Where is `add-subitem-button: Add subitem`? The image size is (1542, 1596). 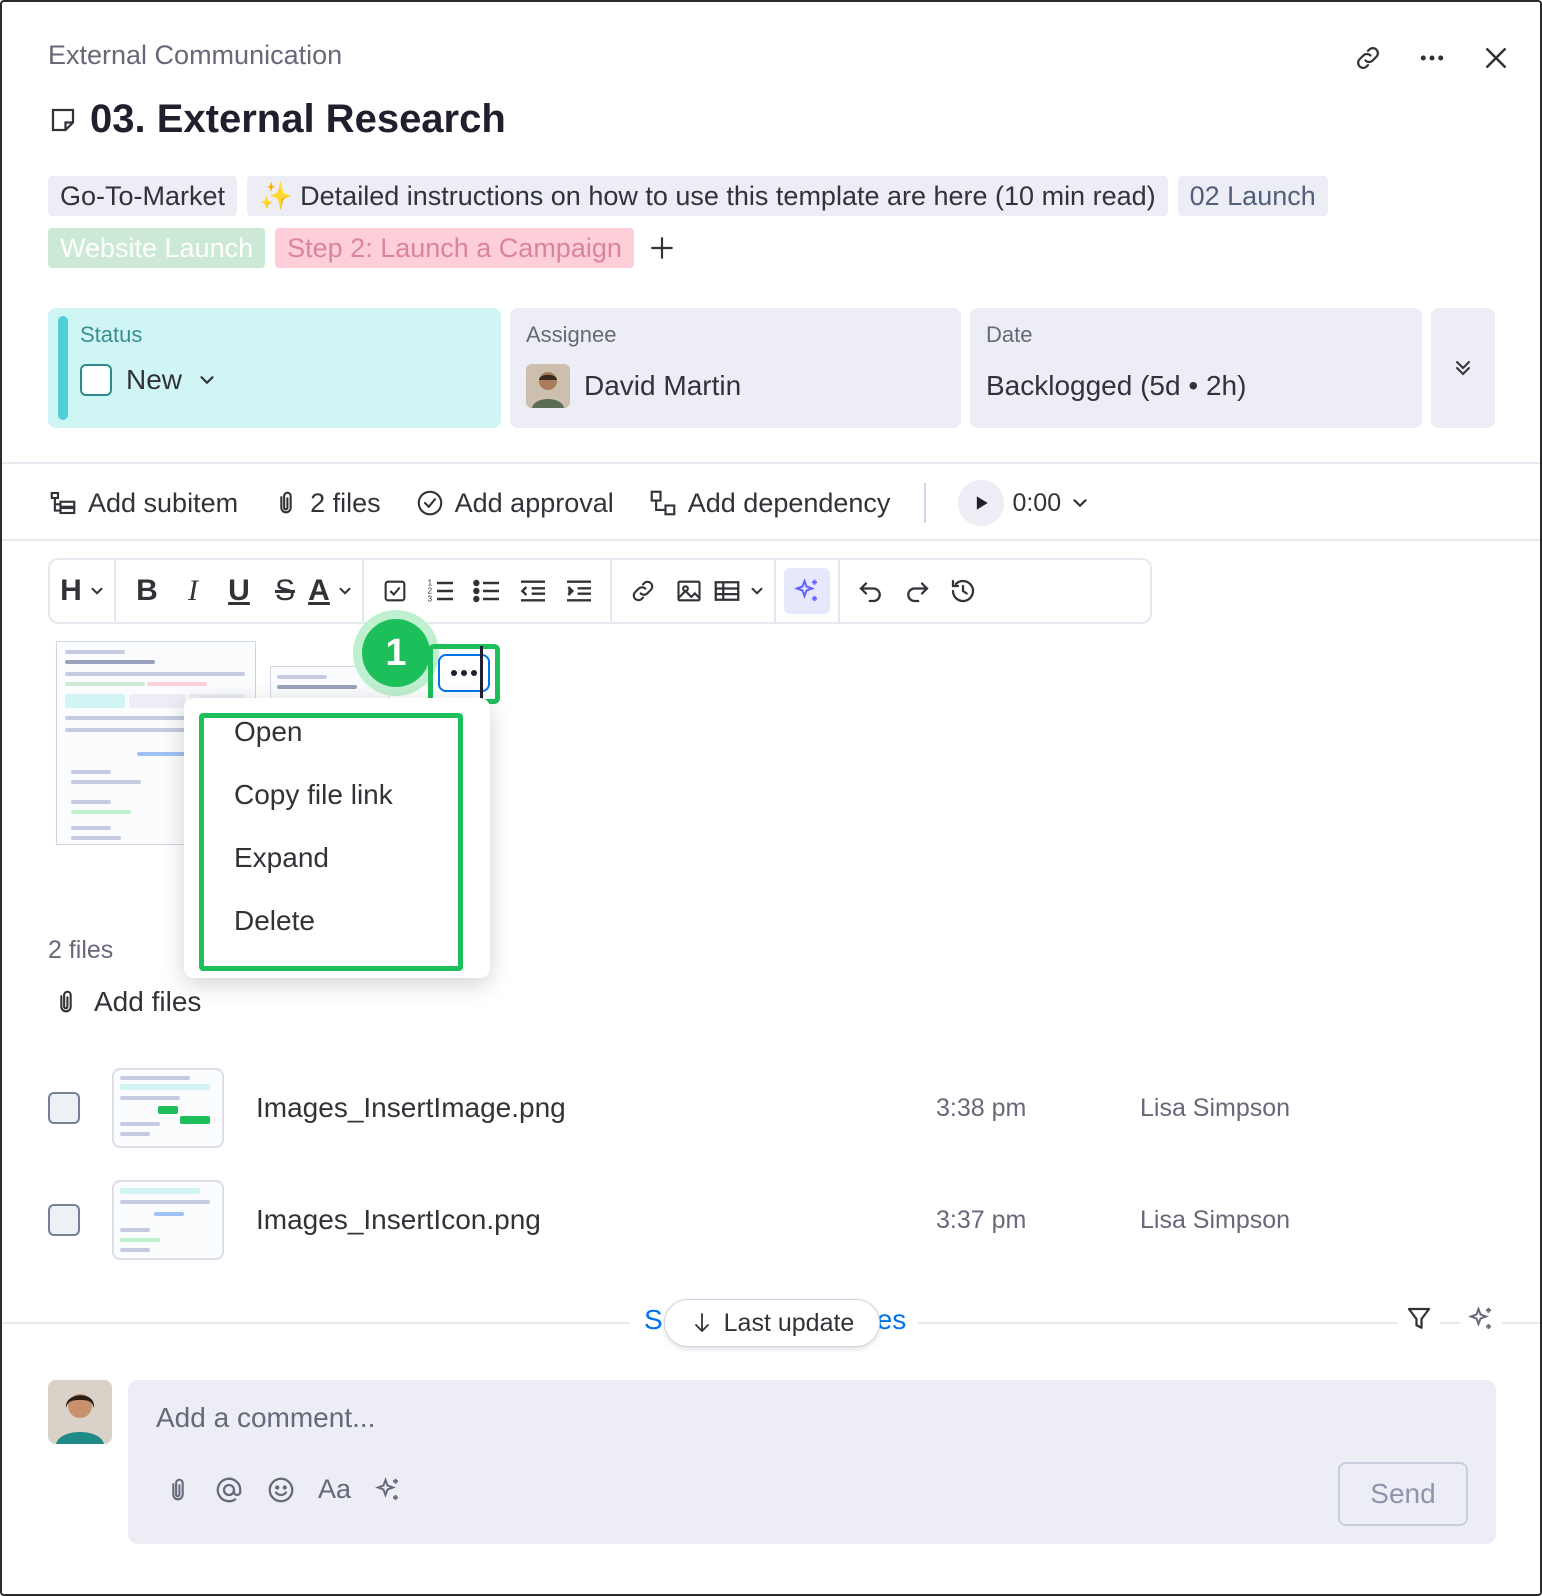 add-subitem-button: Add subitem is located at coordinates (143, 503).